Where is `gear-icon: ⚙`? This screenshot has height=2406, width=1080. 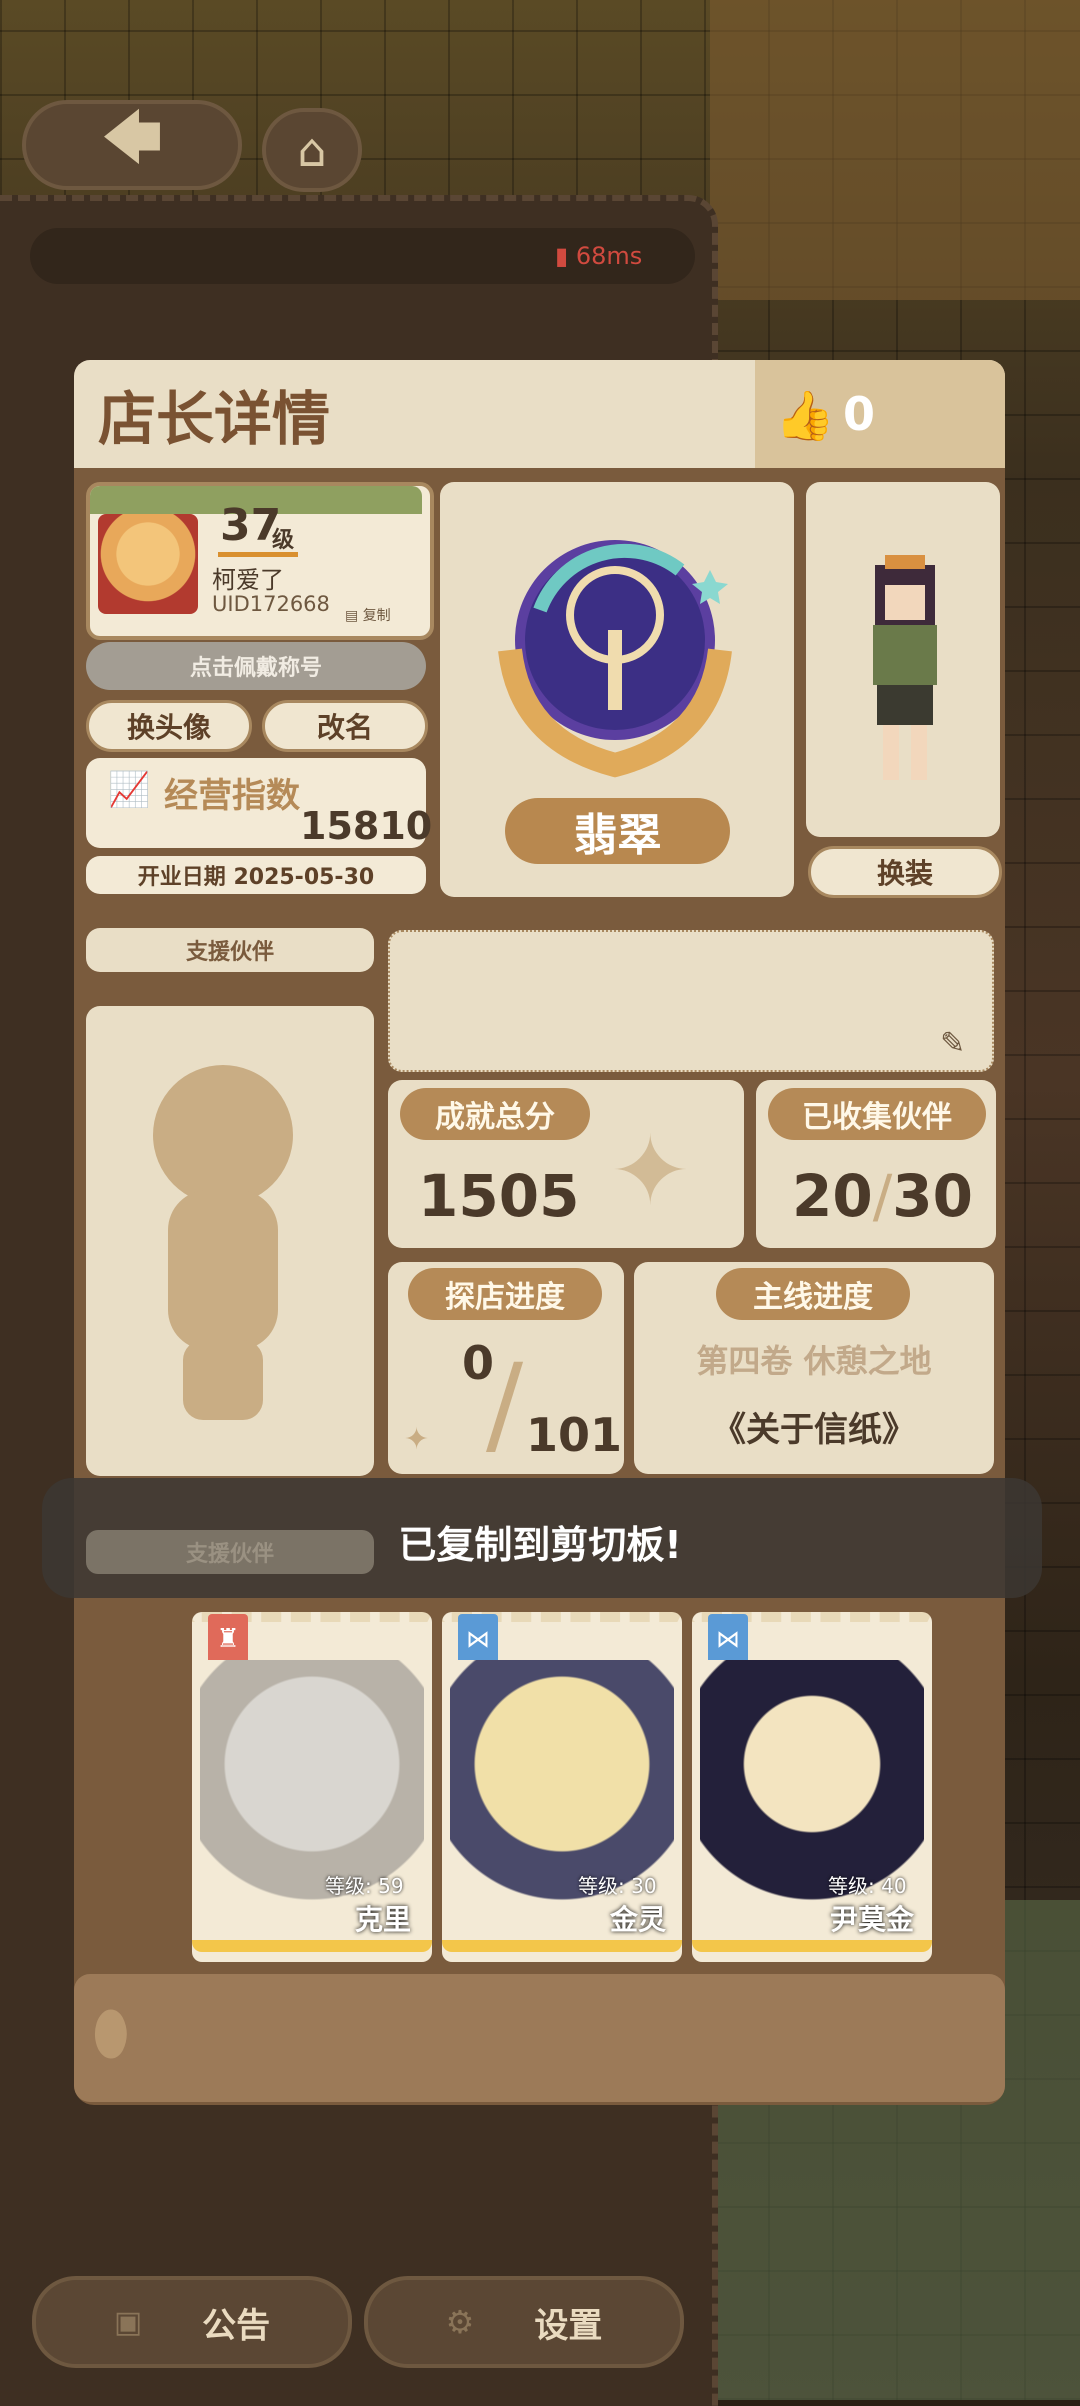
gear-icon: ⚙ is located at coordinates (460, 2322).